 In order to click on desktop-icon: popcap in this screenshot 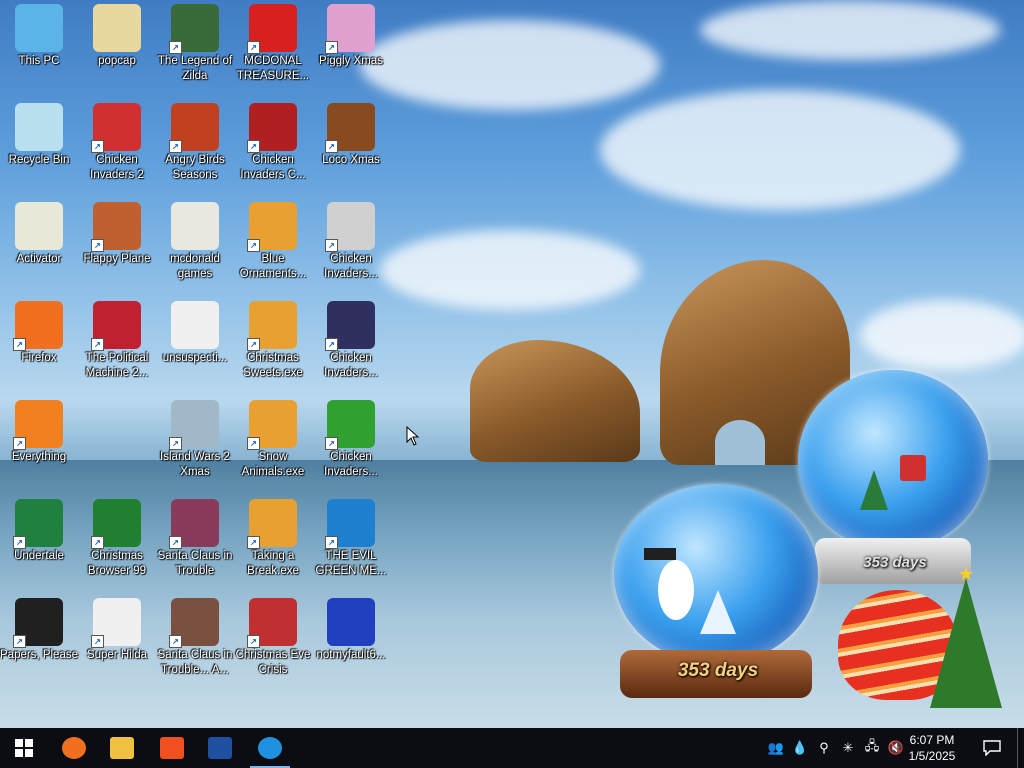, I will do `click(117, 36)`.